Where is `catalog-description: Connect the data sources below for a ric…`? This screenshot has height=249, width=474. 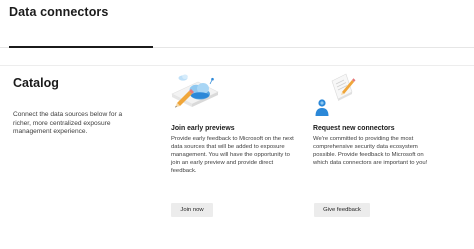
catalog-description: Connect the data sources below for a ric… is located at coordinates (68, 123).